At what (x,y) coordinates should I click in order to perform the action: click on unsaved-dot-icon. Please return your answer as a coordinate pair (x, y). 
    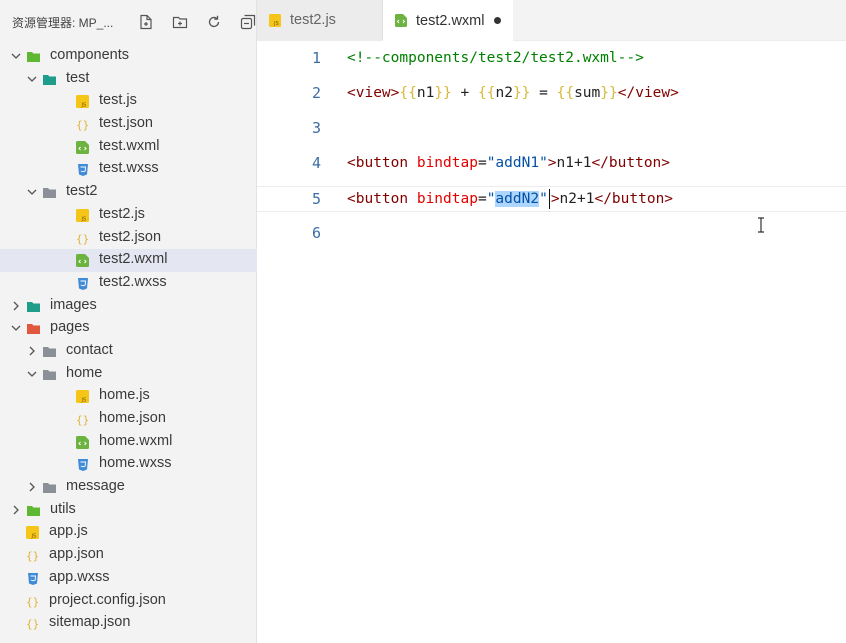
    Looking at the image, I should click on (497, 20).